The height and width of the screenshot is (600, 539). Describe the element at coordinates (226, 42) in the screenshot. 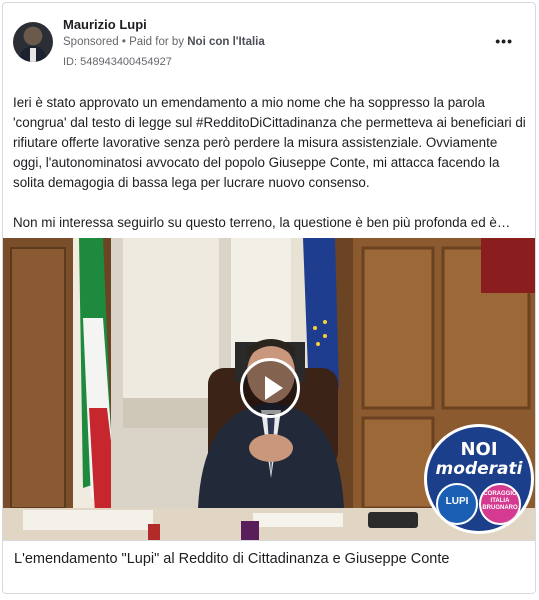

I see `paid-for-by-link: Noi con l'Italia` at that location.